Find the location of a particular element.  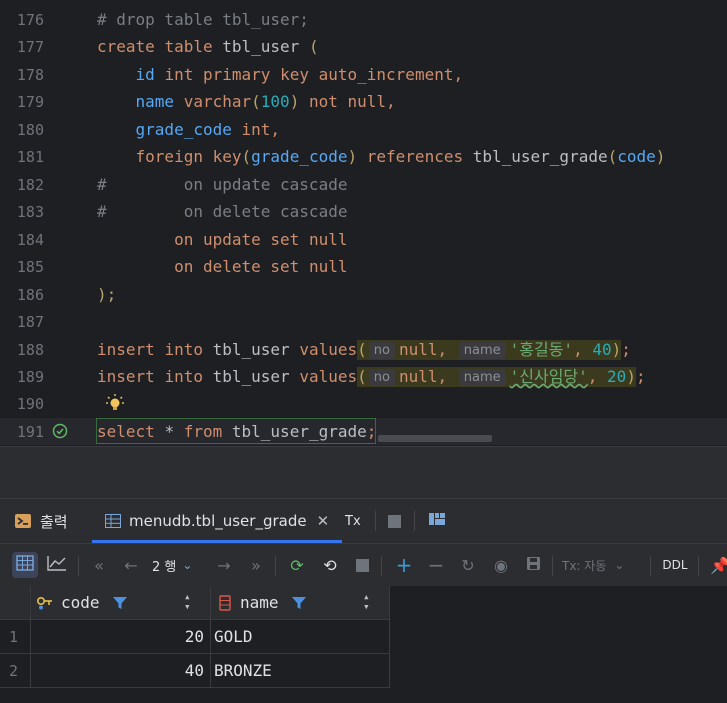

code-line: 187 is located at coordinates (363, 321).